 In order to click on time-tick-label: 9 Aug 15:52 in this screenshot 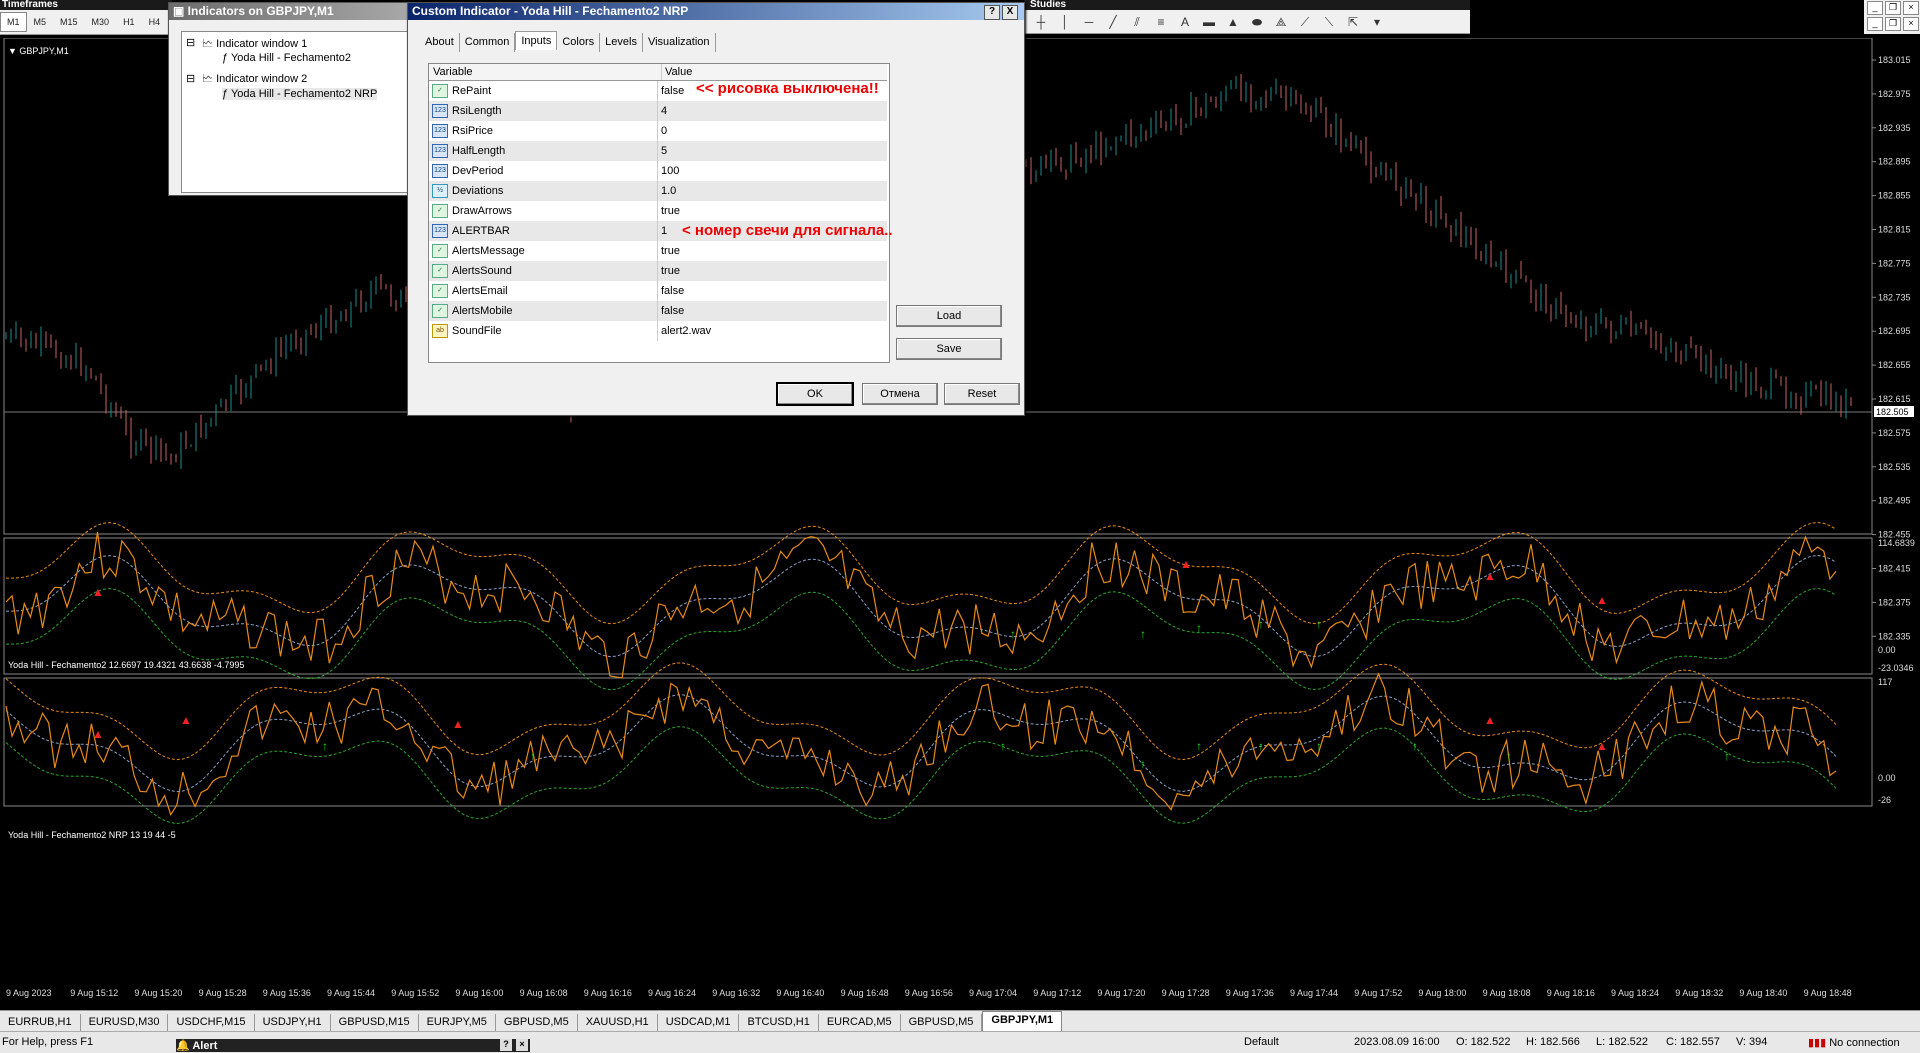, I will do `click(415, 993)`.